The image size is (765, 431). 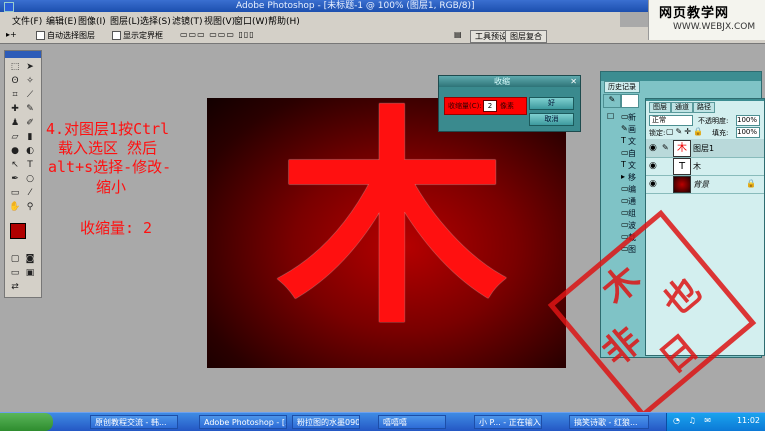 What do you see at coordinates (15, 151) in the screenshot?
I see `blur-icon: ●` at bounding box center [15, 151].